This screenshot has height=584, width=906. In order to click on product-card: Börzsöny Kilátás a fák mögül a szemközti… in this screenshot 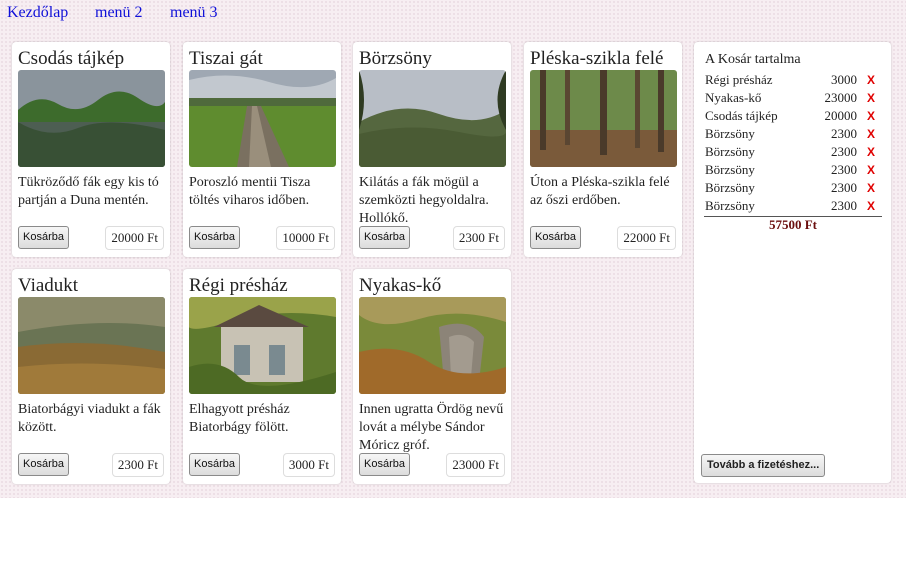, I will do `click(432, 149)`.